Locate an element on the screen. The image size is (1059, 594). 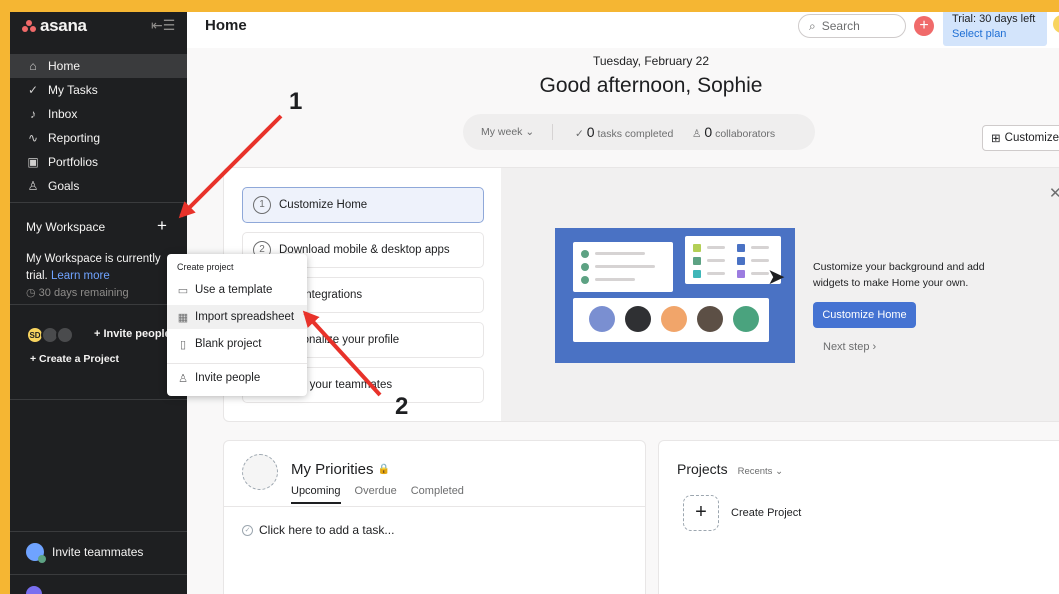
annotation-label-1: 1 is located at coordinates (296, 101).